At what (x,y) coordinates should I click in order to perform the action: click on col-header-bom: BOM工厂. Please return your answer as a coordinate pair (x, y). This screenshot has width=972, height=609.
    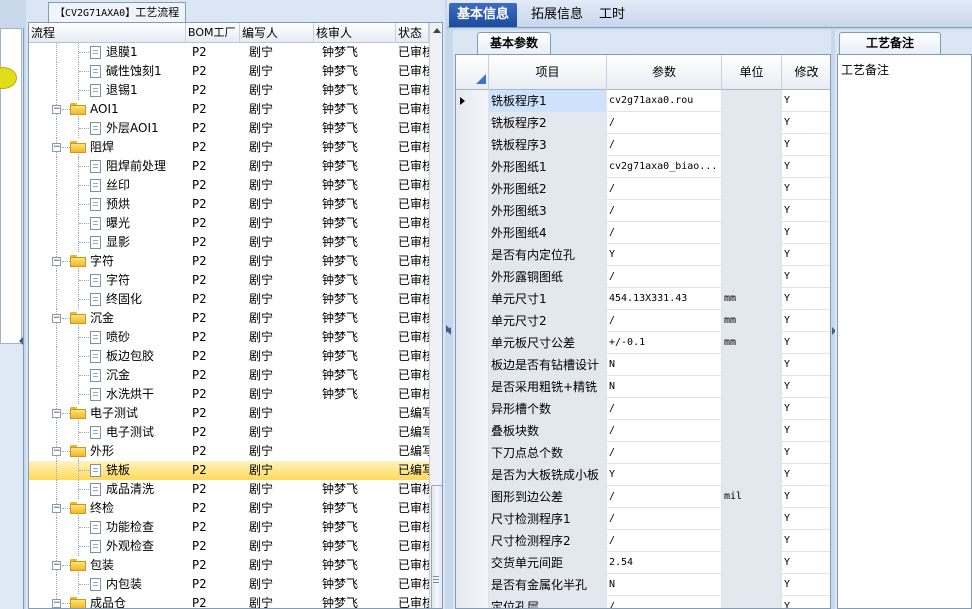
    Looking at the image, I should click on (213, 33).